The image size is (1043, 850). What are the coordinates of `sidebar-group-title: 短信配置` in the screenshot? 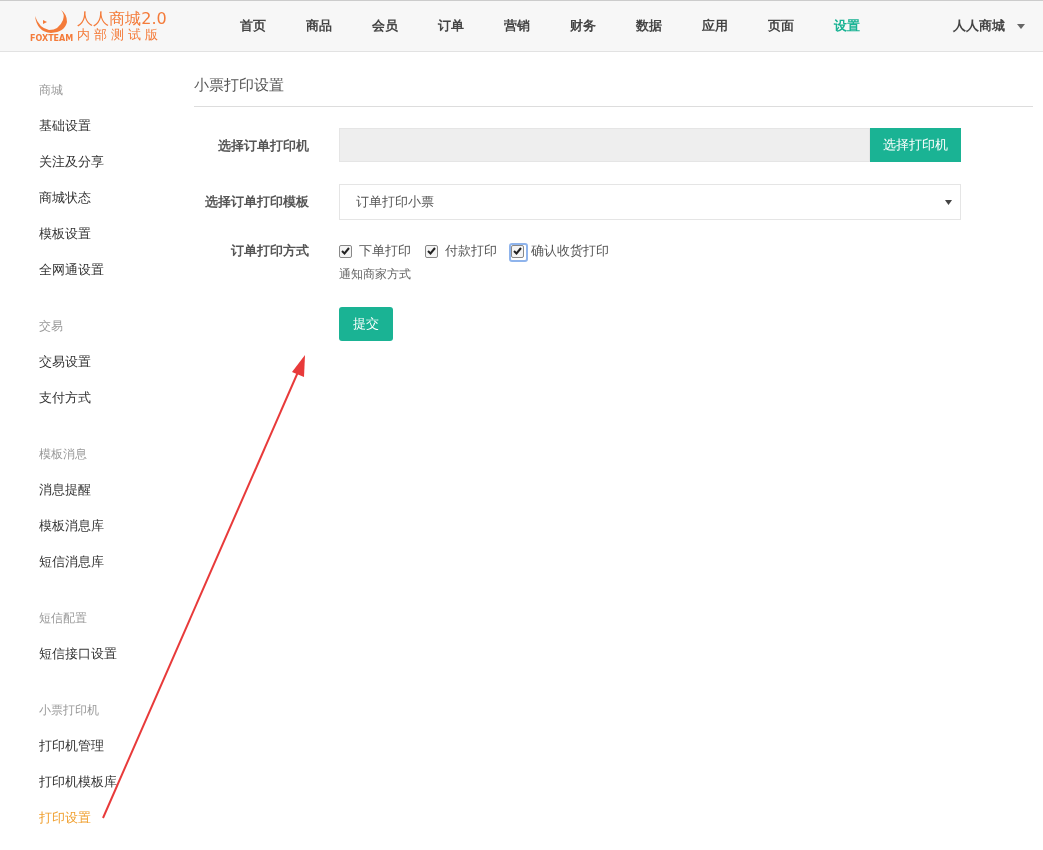 It's located at (63, 618).